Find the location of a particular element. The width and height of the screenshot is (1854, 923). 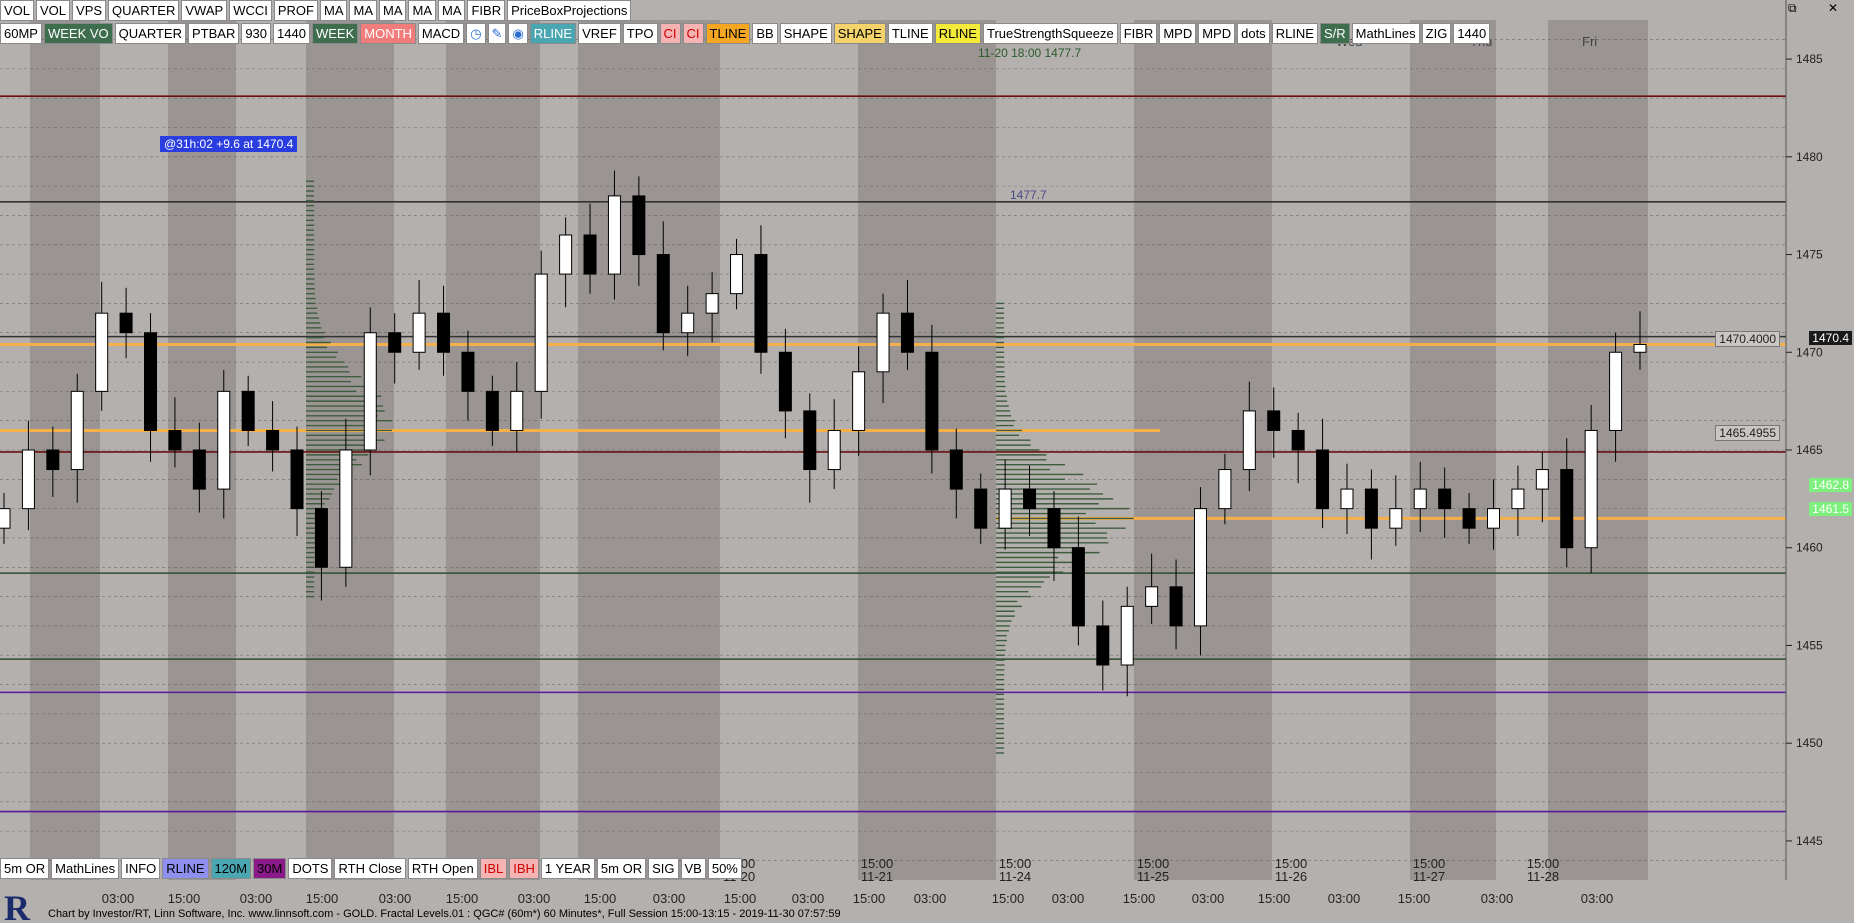

date-label-2: 11-24 is located at coordinates (1015, 876).